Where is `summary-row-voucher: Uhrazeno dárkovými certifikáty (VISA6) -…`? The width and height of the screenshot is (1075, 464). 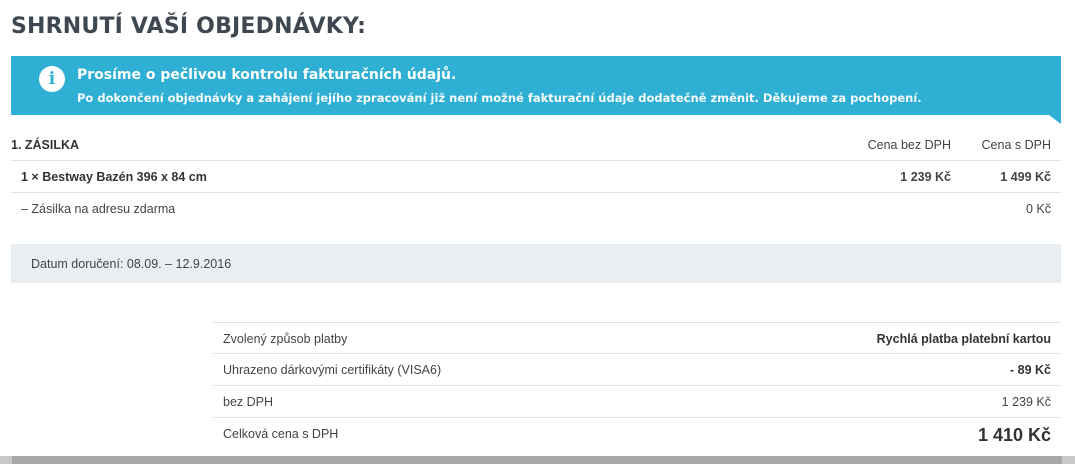 summary-row-voucher: Uhrazeno dárkovými certifikáty (VISA6) -… is located at coordinates (637, 370).